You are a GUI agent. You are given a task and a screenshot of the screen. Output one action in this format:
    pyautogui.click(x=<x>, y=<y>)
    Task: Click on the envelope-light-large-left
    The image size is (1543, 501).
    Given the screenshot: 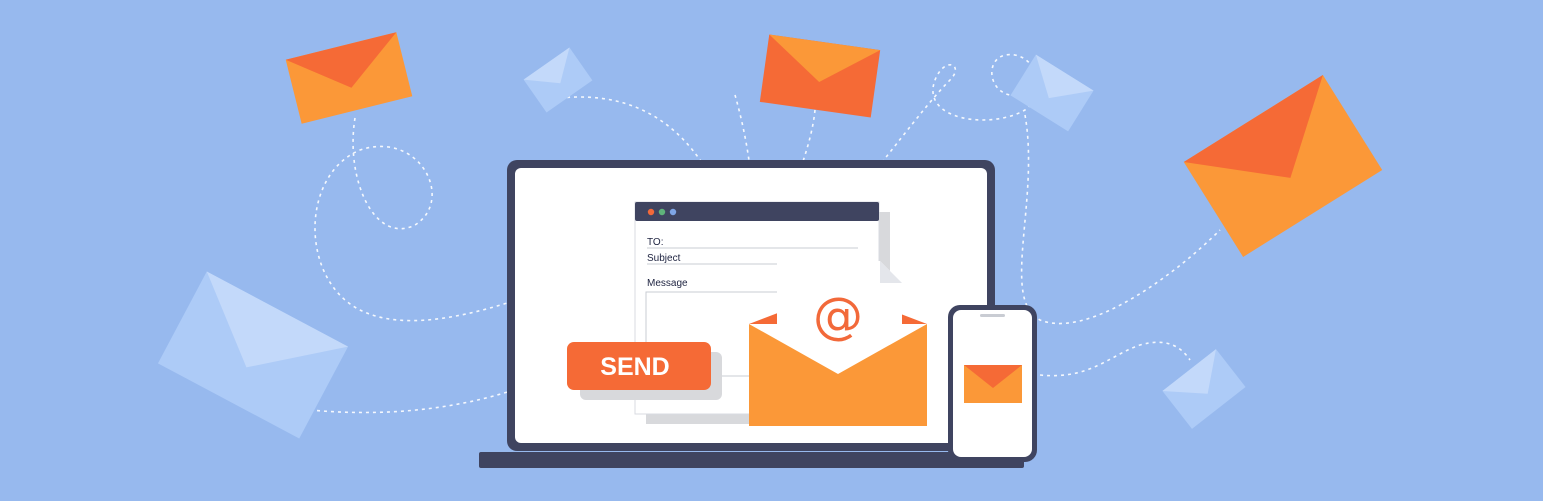 What is the action you would take?
    pyautogui.click(x=253, y=355)
    